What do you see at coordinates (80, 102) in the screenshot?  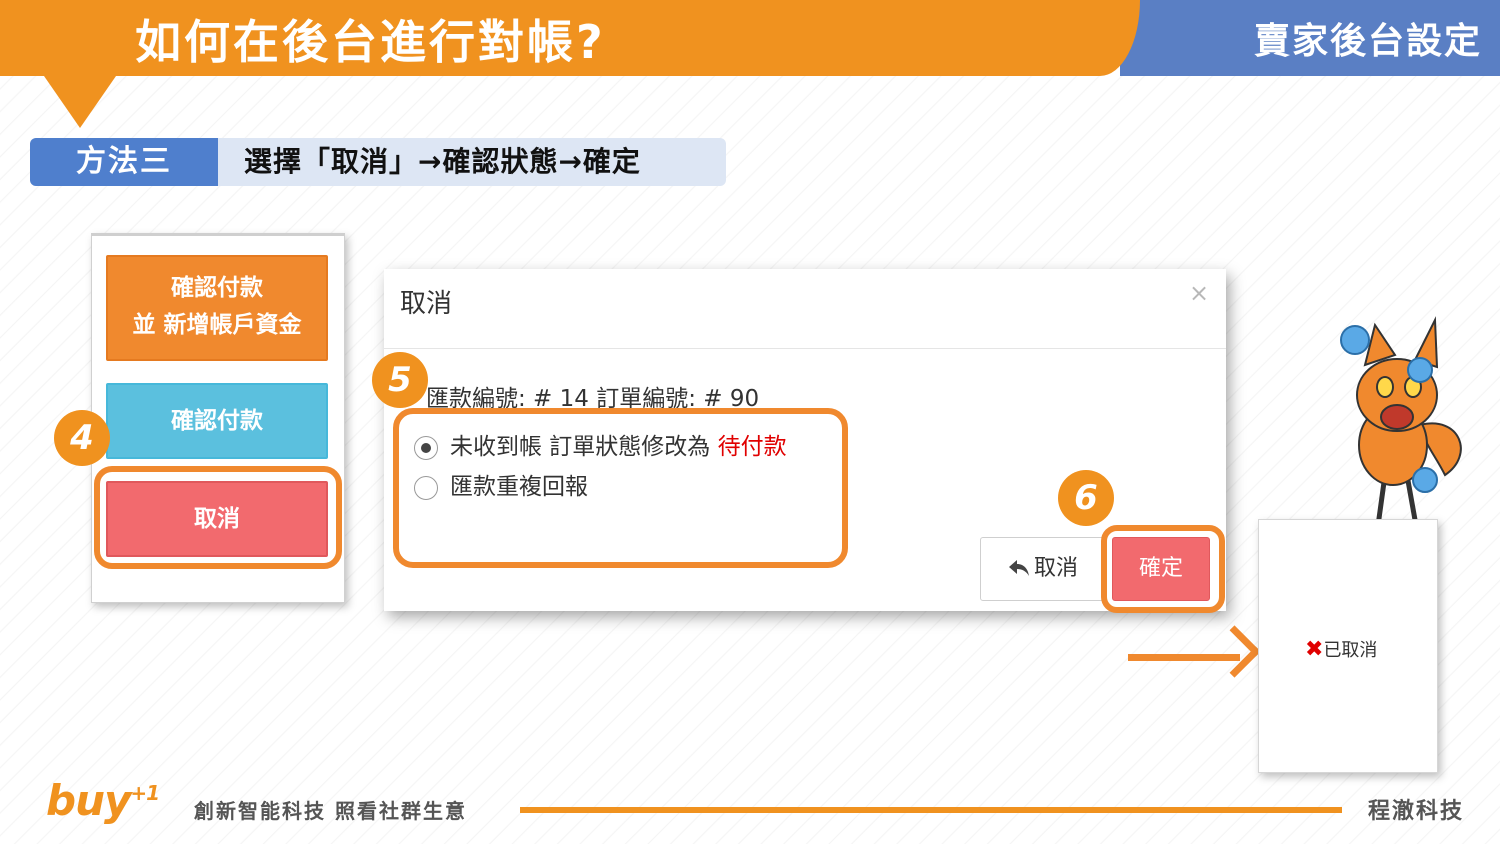 I see `header-pointer` at bounding box center [80, 102].